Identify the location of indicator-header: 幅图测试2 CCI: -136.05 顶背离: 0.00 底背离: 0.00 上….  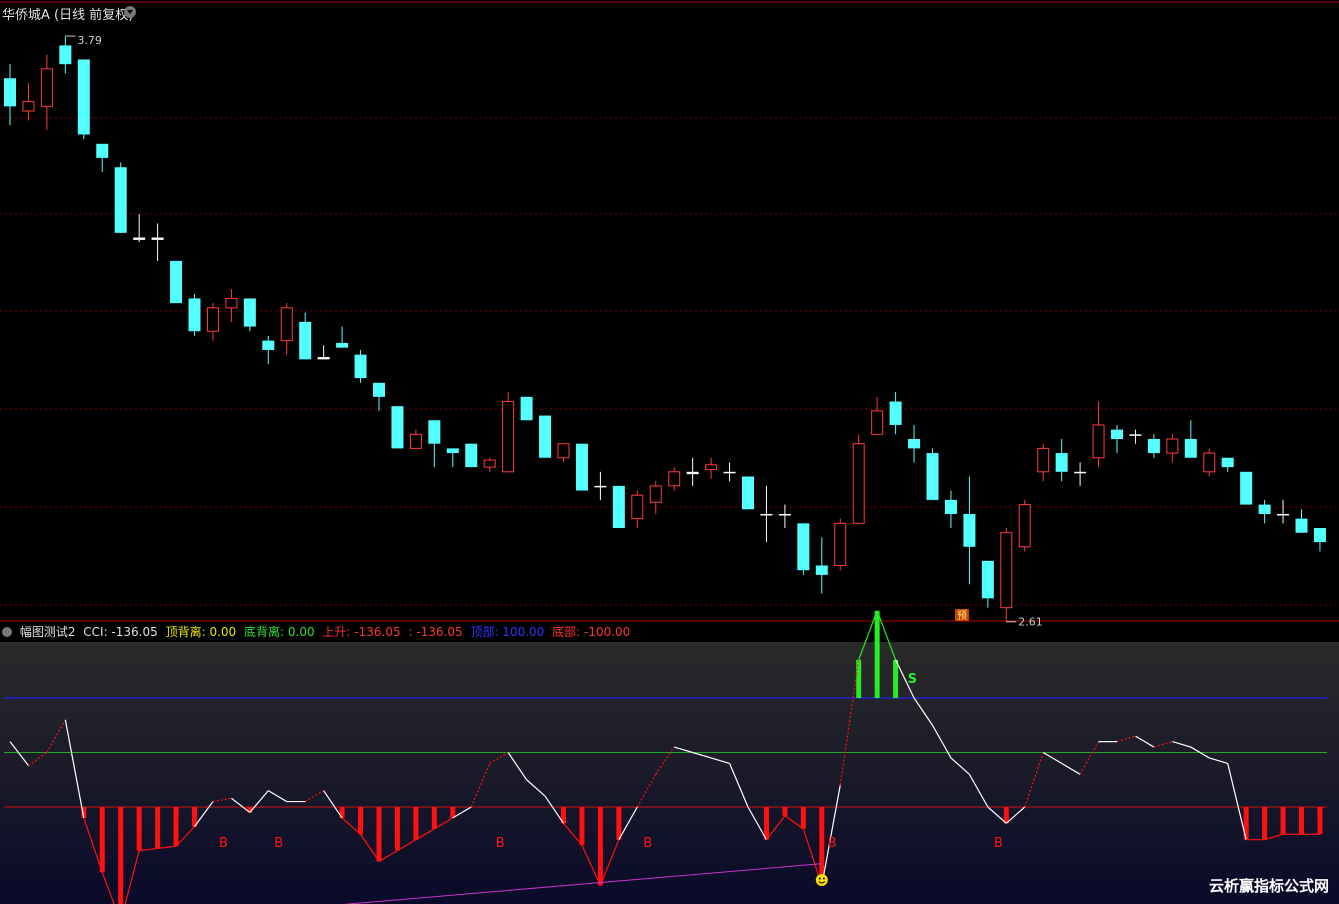
(669, 632).